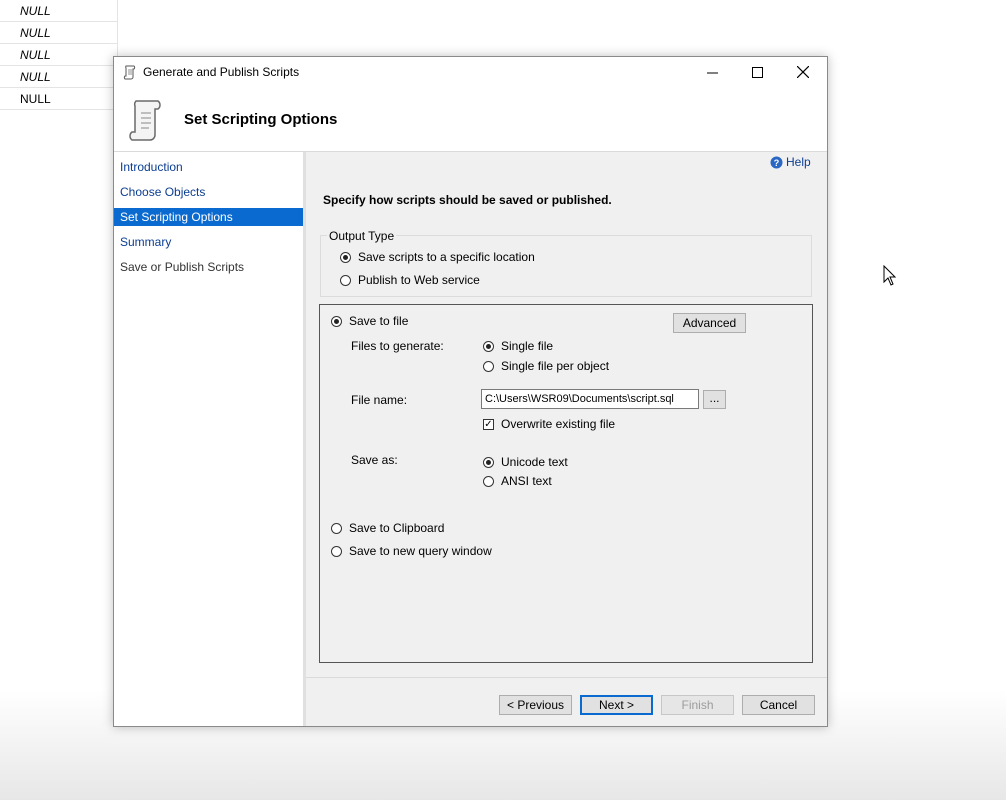 This screenshot has width=1006, height=800. I want to click on radio-label: Single file, so click(527, 346).